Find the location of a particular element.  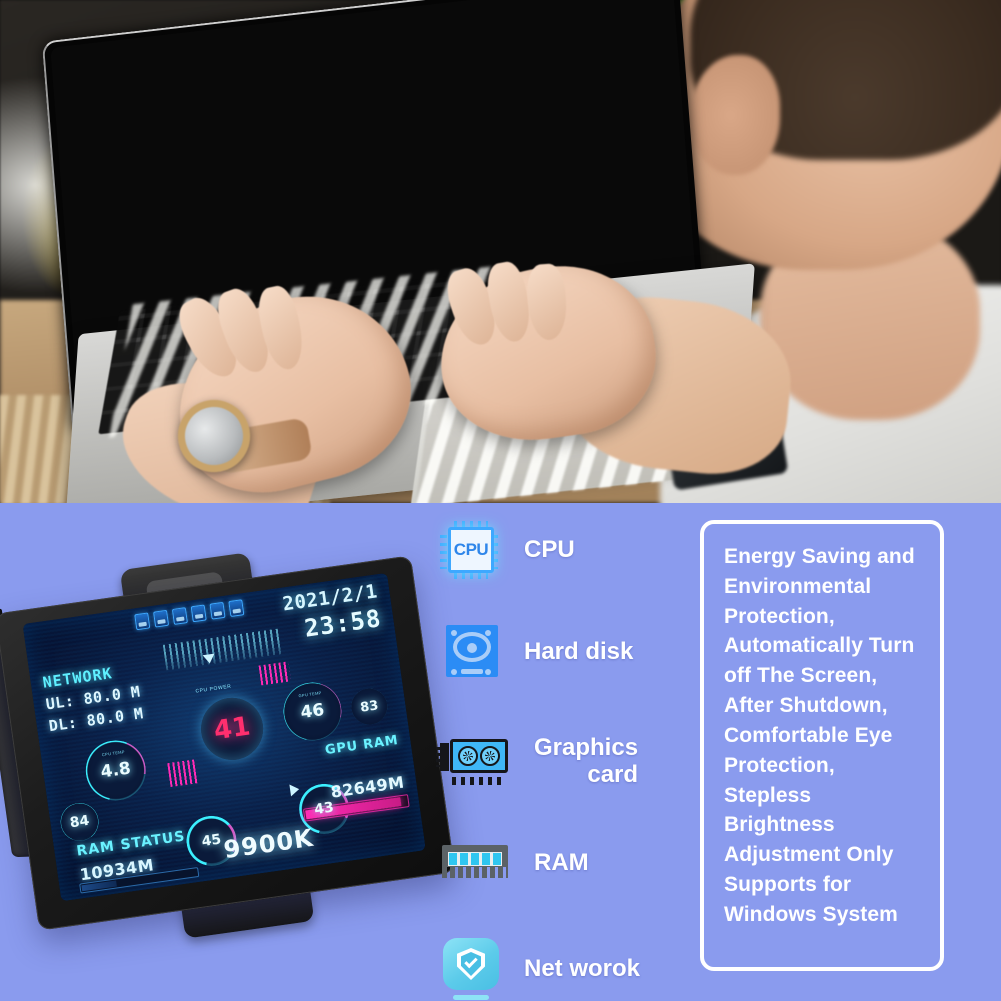

upload-label: UL: is located at coordinates (60, 702).